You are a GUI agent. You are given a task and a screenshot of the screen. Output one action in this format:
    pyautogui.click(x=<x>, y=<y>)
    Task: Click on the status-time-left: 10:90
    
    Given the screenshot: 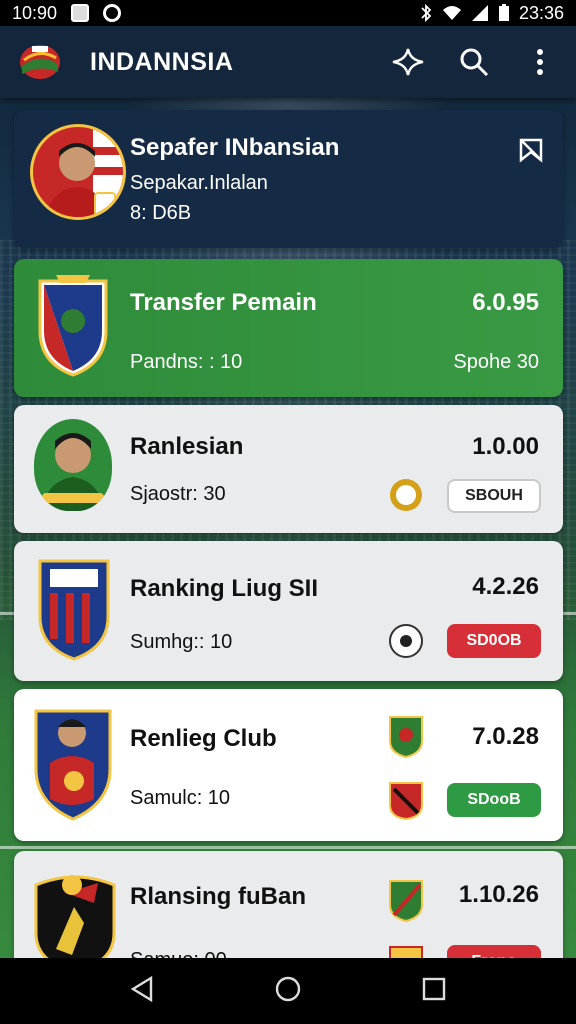 What is the action you would take?
    pyautogui.click(x=35, y=12)
    